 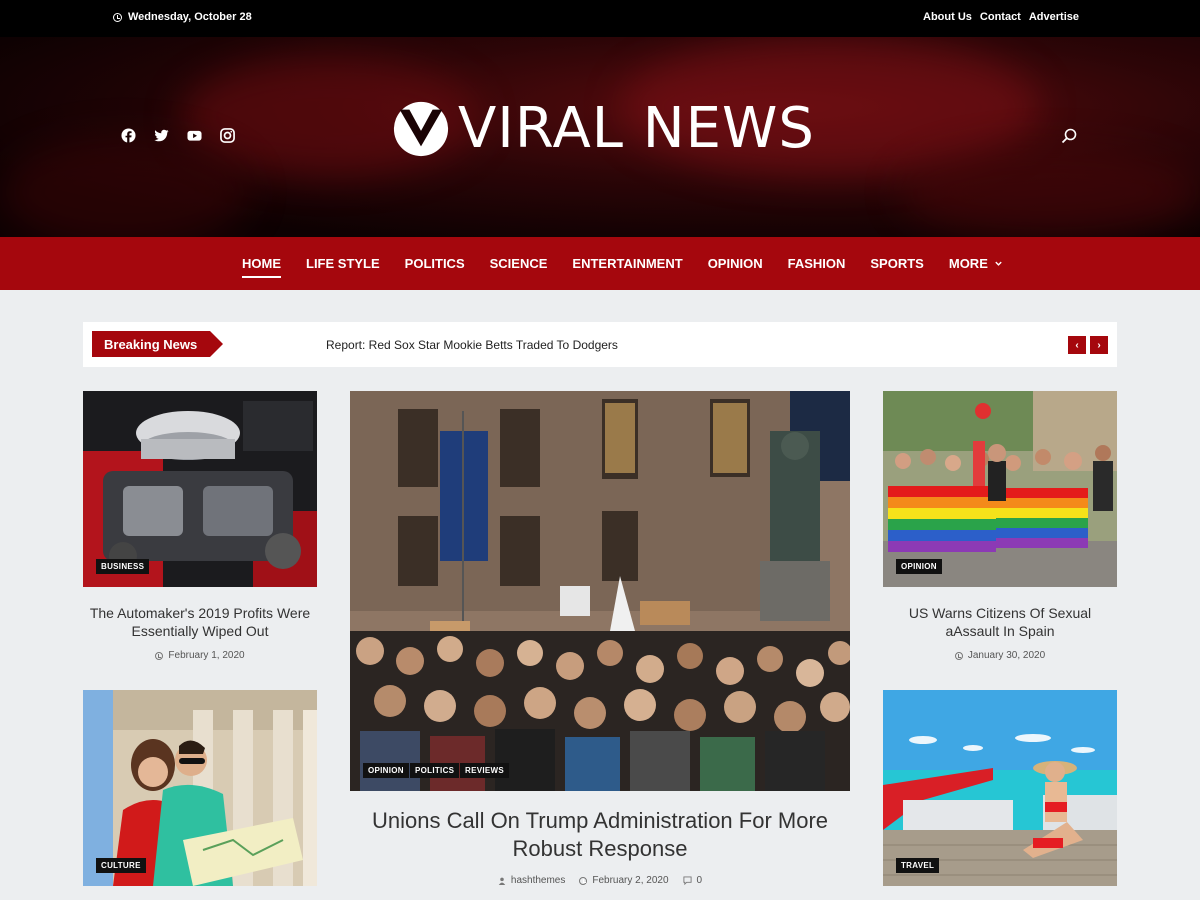 I want to click on featured-comments: 0, so click(x=692, y=880).